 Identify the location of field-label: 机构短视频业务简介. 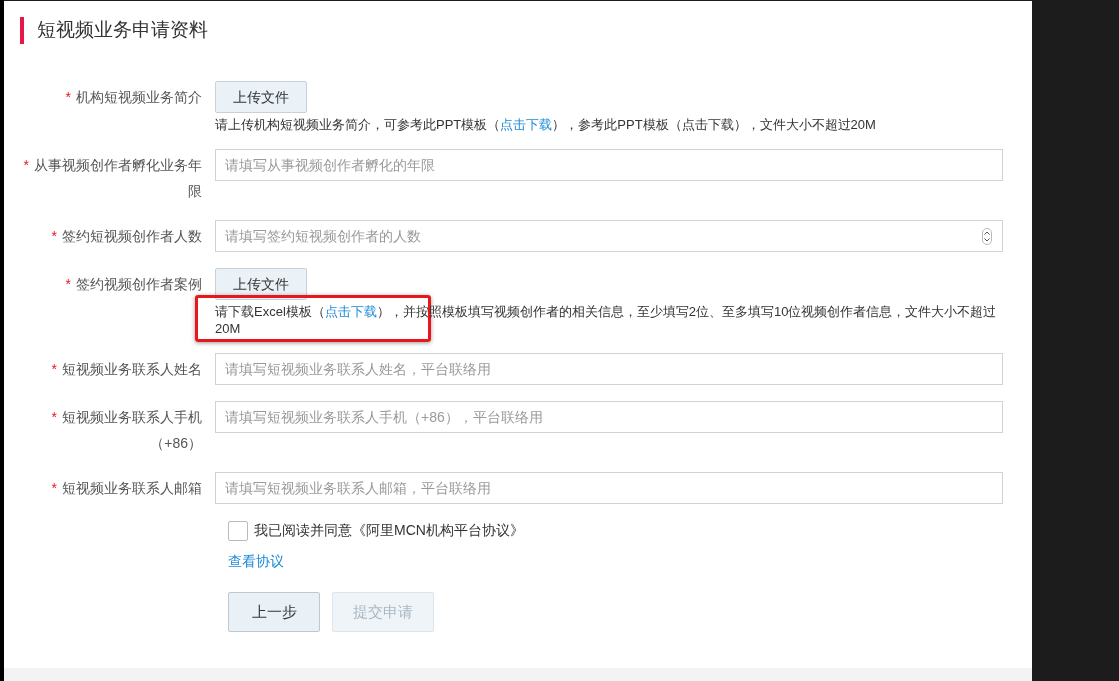
(139, 97).